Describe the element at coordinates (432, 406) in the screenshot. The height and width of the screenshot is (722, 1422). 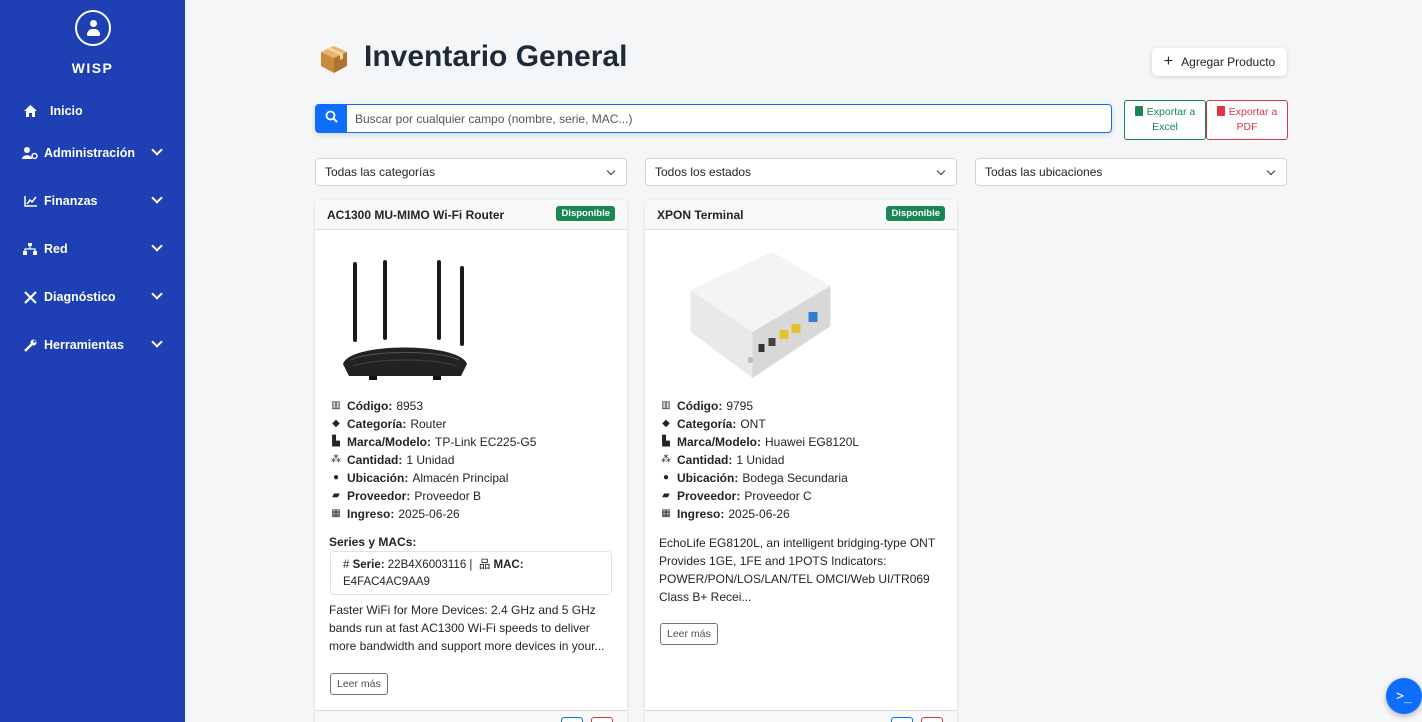
I see `code-row: ▥ Código: 8953` at that location.